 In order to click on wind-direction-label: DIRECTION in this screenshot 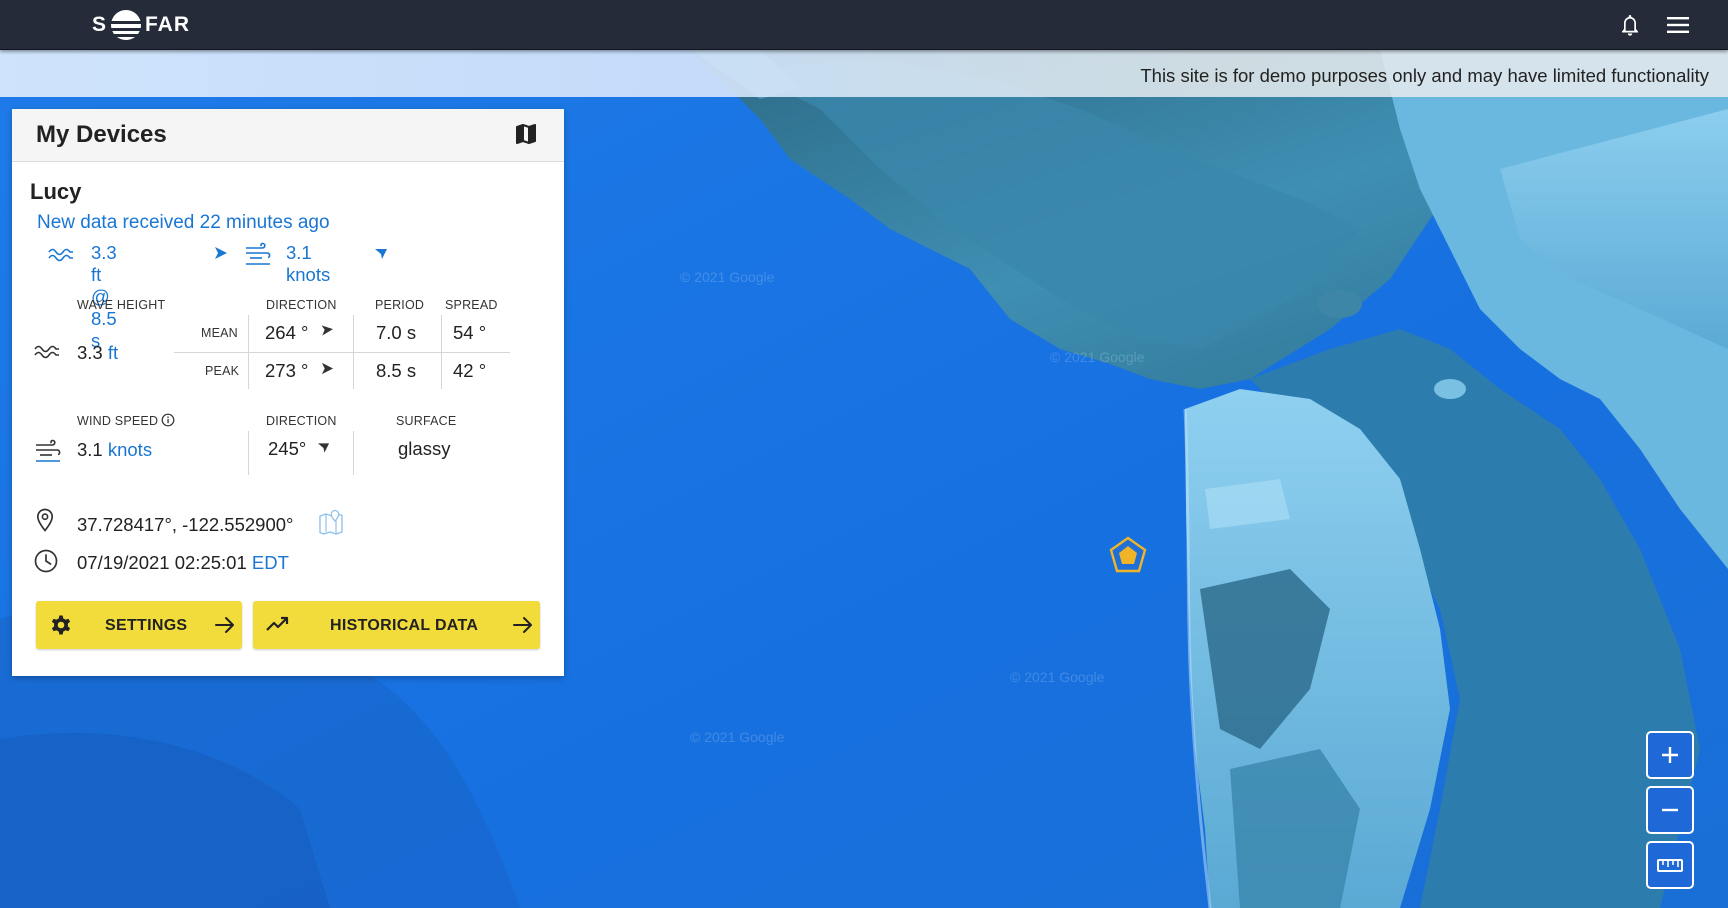, I will do `click(301, 421)`.